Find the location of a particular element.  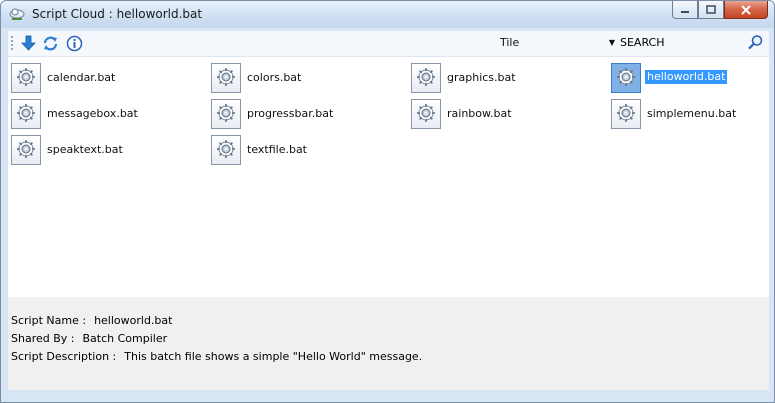

window-bottom-border is located at coordinates (387, 396).